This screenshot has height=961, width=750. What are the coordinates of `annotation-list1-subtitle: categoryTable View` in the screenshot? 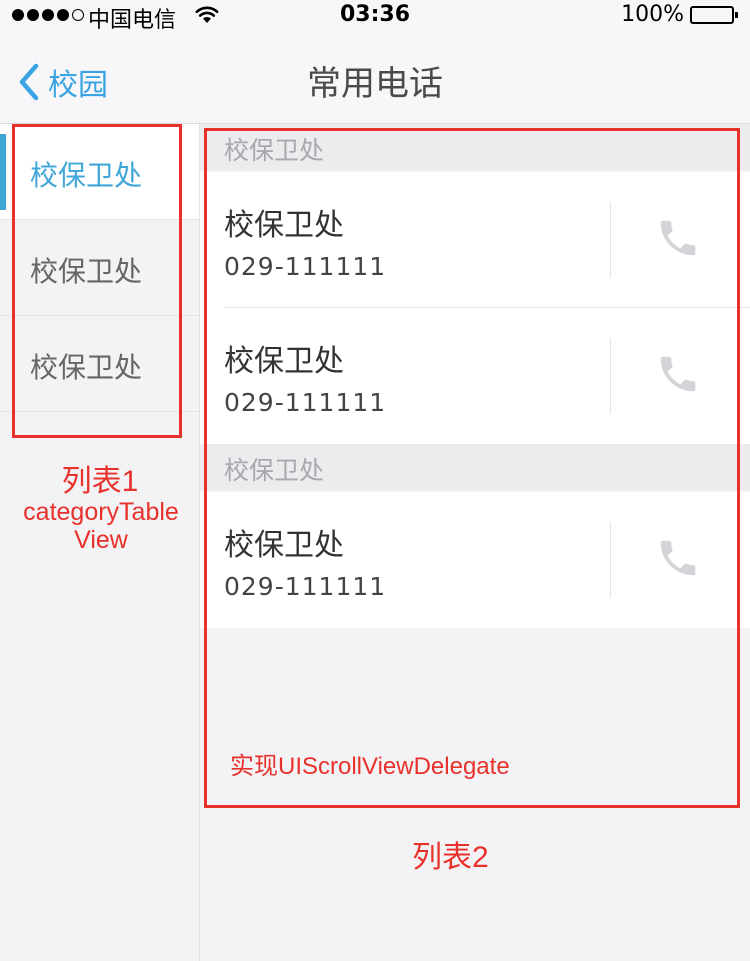 It's located at (101, 526).